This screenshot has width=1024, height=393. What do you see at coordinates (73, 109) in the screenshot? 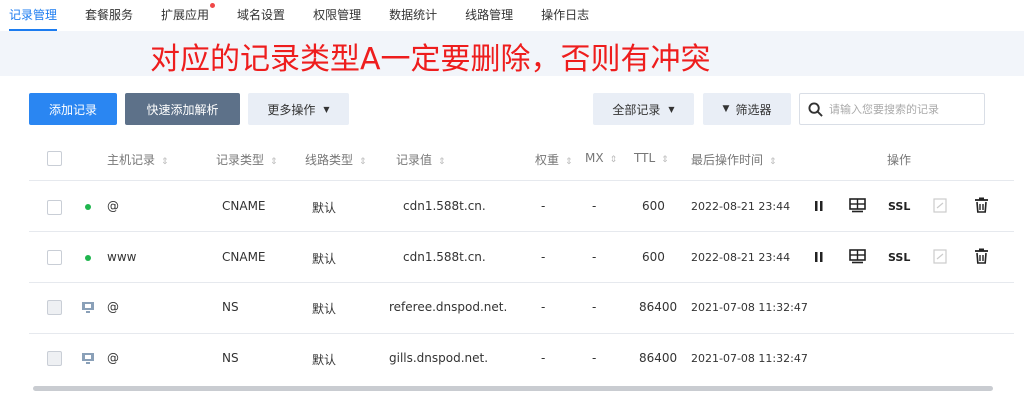
I see `add-record-button: 添加记录` at bounding box center [73, 109].